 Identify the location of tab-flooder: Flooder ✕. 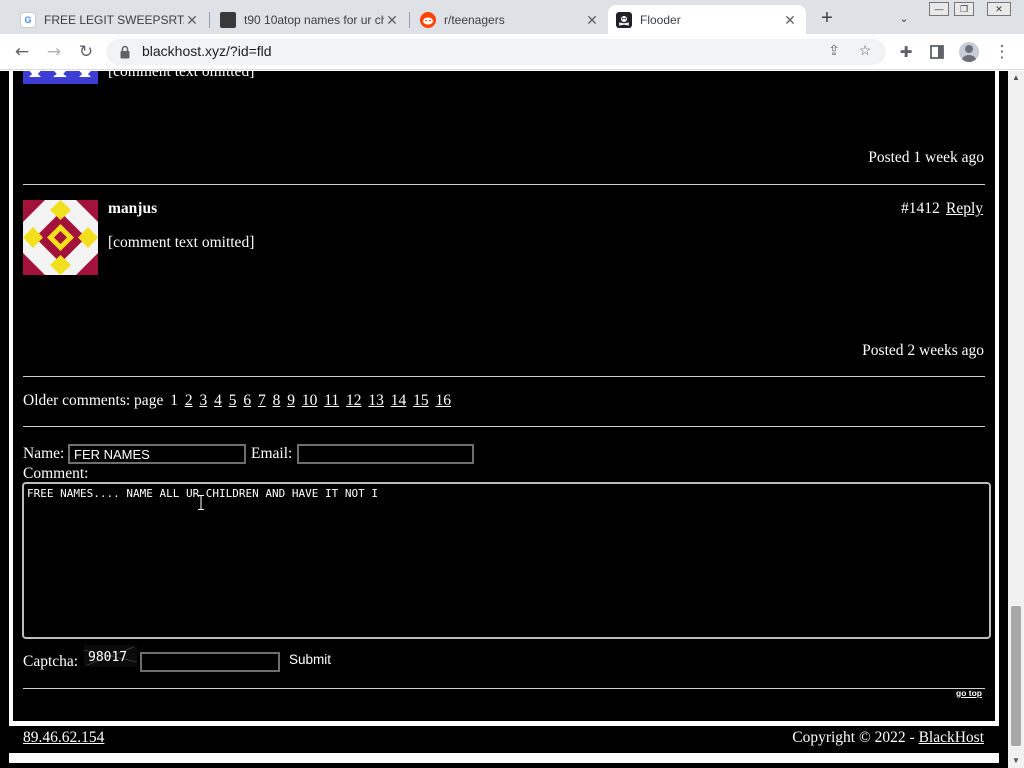
(707, 19).